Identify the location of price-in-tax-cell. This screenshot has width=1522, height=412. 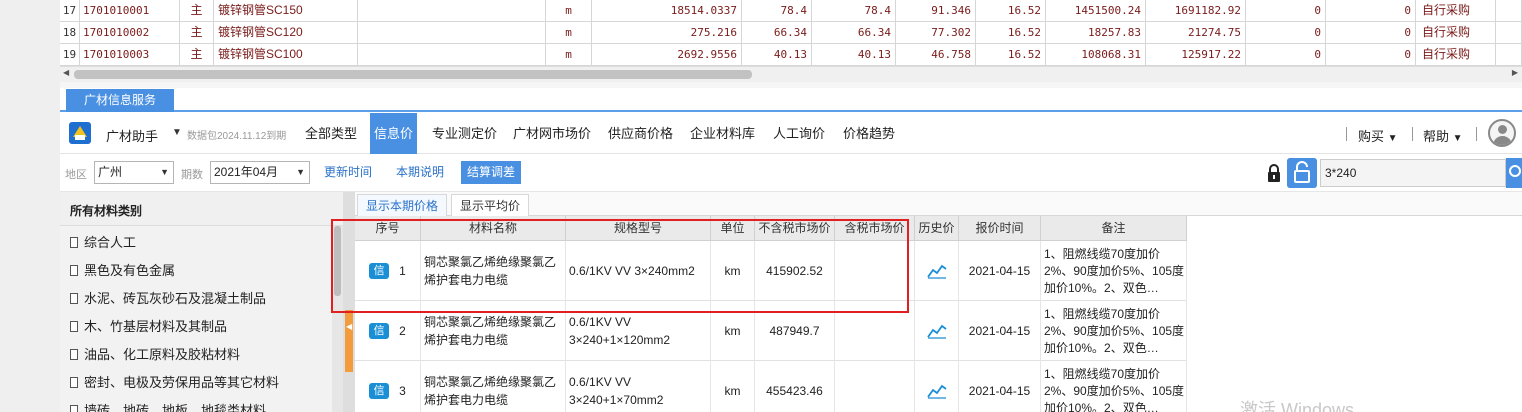
(875, 386).